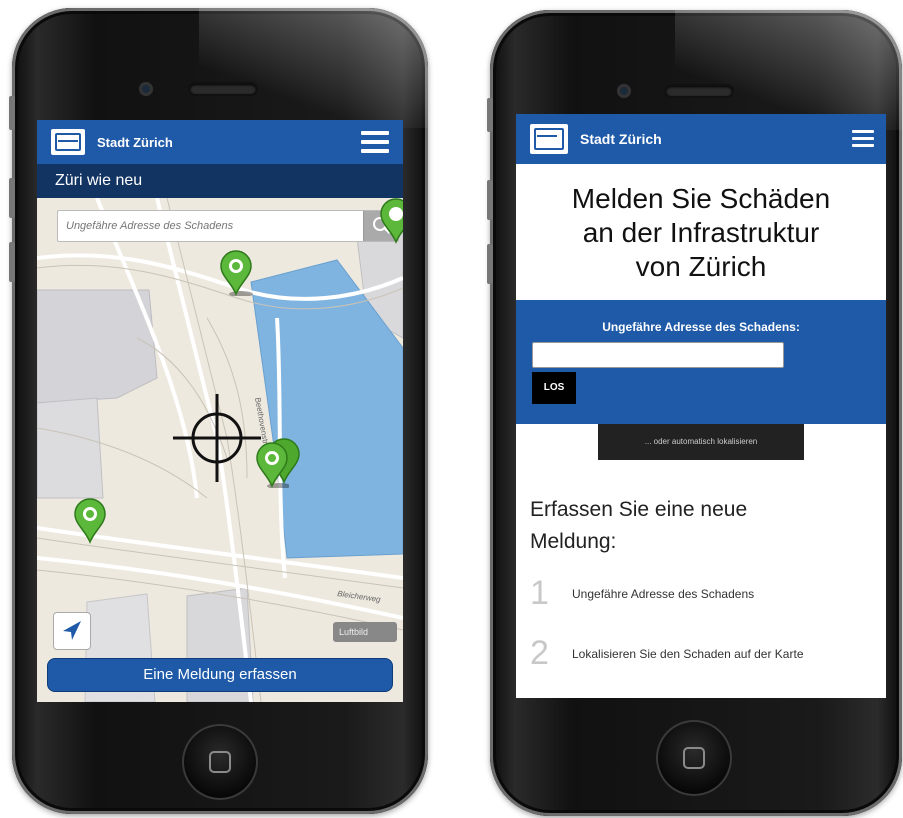 Image resolution: width=903 pixels, height=818 pixels. I want to click on aerial-view-toggle: Luftbild, so click(365, 632).